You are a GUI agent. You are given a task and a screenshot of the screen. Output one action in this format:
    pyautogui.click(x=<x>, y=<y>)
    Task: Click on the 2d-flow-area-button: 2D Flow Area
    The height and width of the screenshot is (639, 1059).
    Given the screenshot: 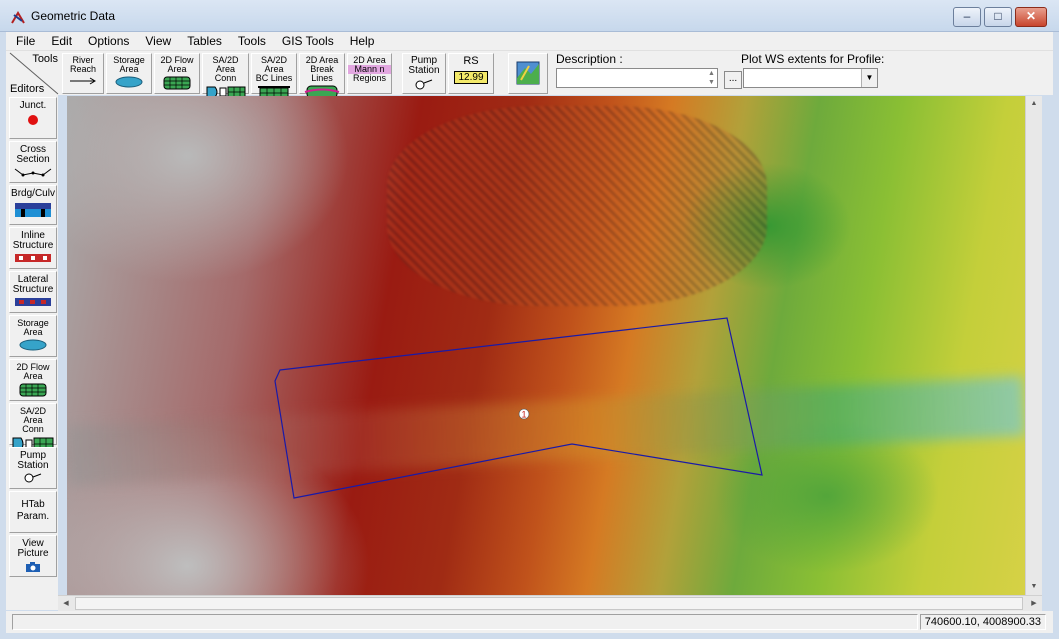 What is the action you would take?
    pyautogui.click(x=177, y=73)
    